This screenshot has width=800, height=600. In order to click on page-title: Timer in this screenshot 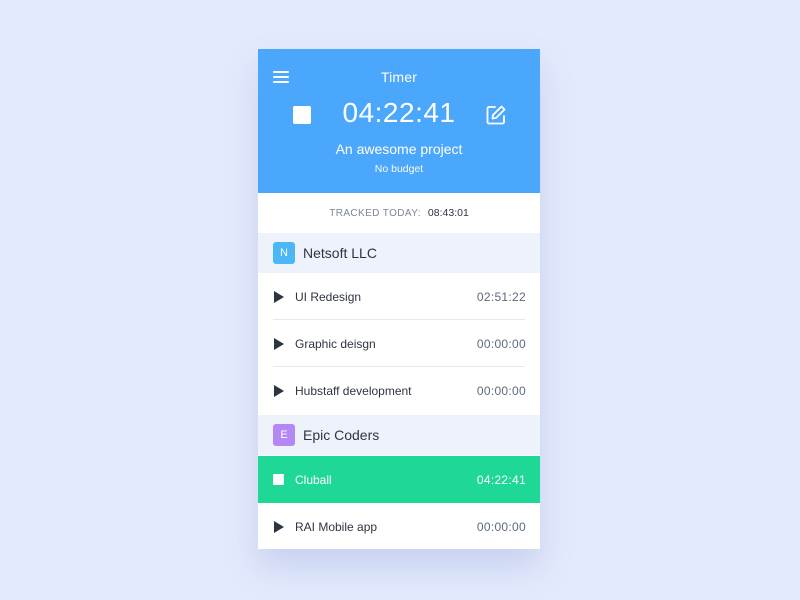, I will do `click(399, 77)`.